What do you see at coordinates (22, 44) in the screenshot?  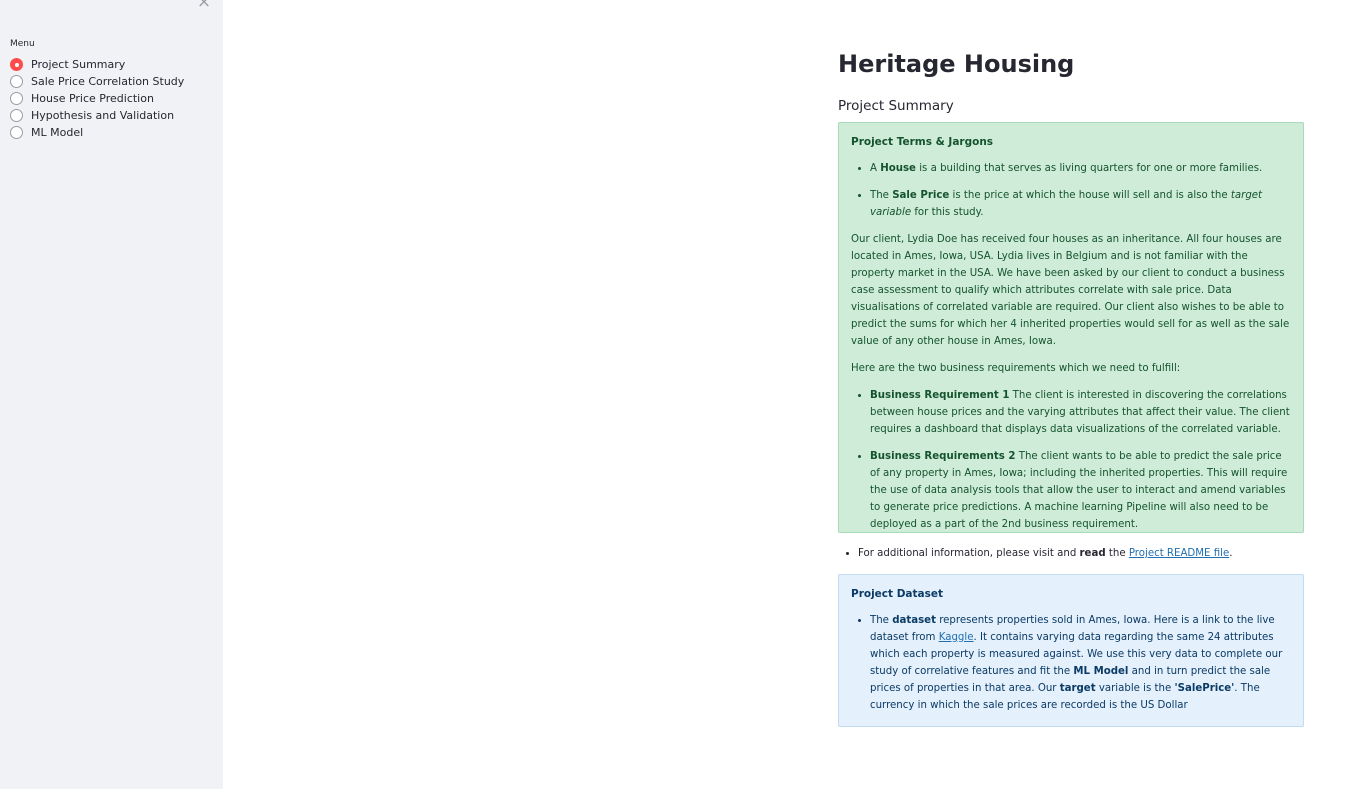 I see `menu-label: Menu` at bounding box center [22, 44].